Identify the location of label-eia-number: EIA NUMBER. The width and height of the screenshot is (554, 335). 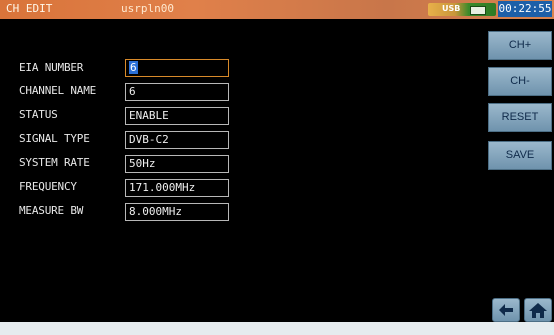
(51, 67).